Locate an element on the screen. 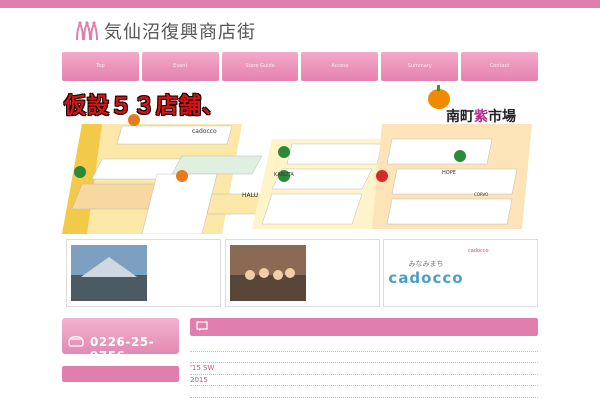 This screenshot has width=600, height=400. nav-item-en-label: Top is located at coordinates (100, 66).